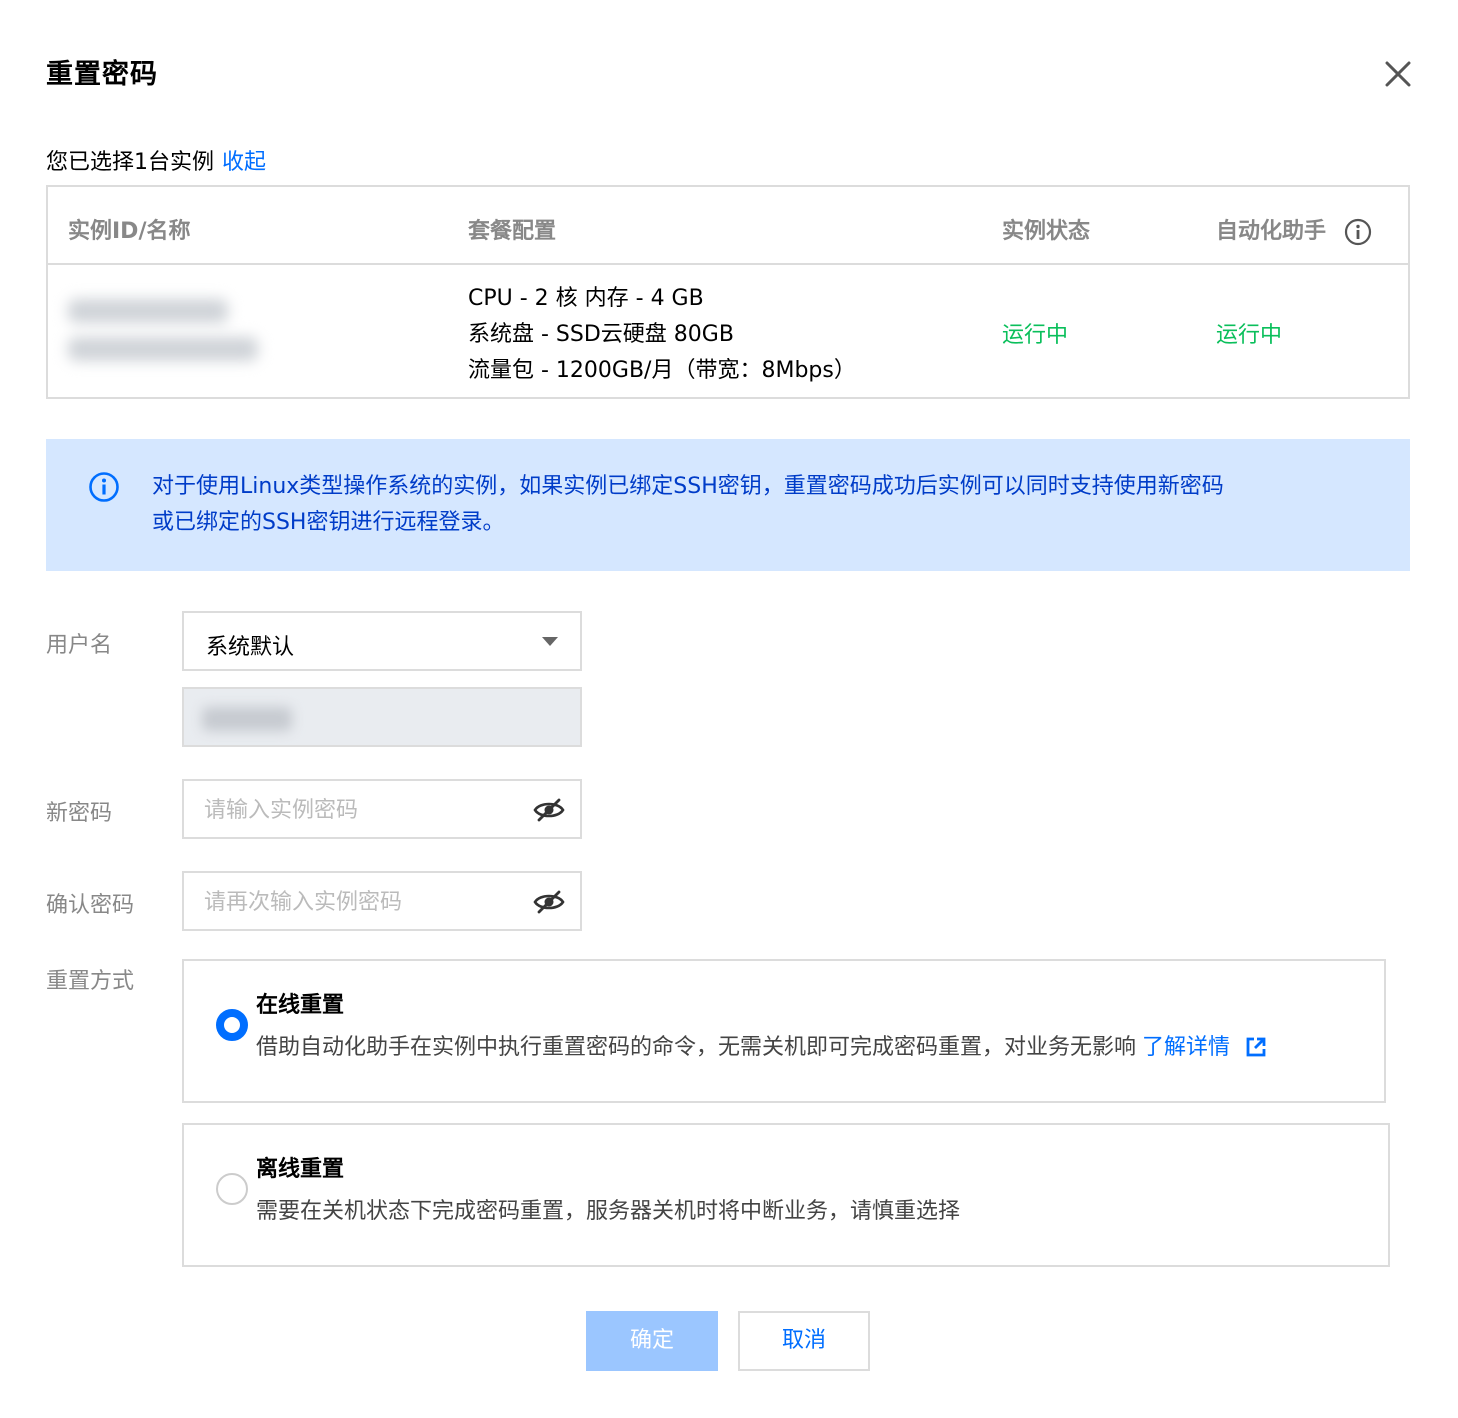  Describe the element at coordinates (250, 647) in the screenshot. I see `username-value: 系统默认` at that location.